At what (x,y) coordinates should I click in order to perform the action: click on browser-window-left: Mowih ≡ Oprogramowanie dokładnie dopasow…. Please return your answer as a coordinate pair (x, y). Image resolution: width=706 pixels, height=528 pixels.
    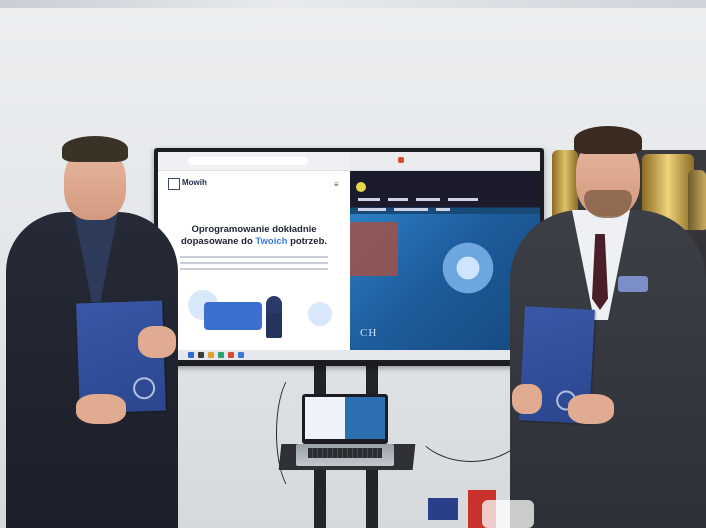
    Looking at the image, I should click on (254, 251).